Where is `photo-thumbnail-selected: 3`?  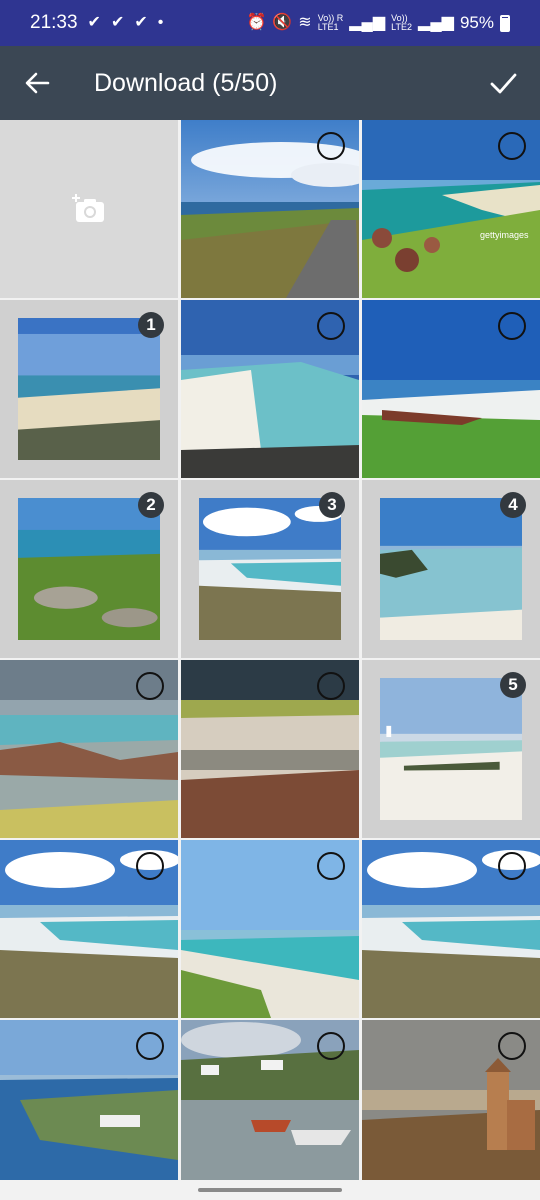 photo-thumbnail-selected: 3 is located at coordinates (270, 569).